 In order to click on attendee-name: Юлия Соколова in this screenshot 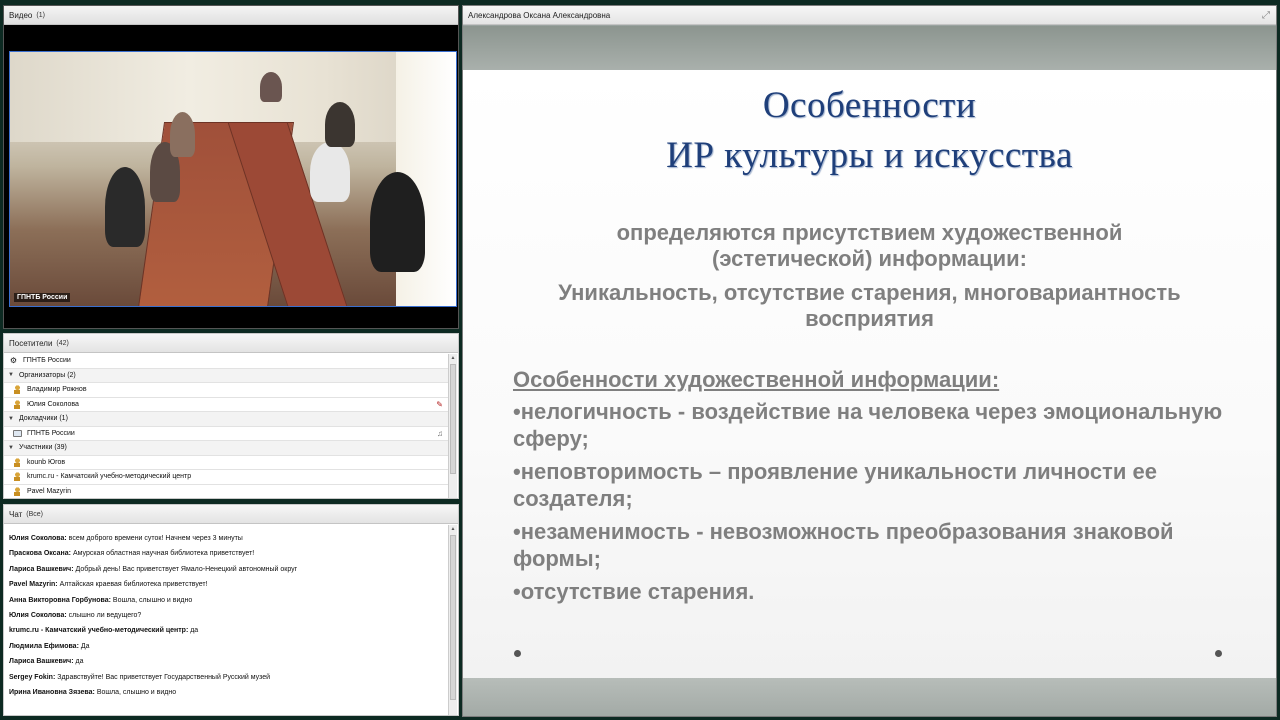, I will do `click(53, 404)`.